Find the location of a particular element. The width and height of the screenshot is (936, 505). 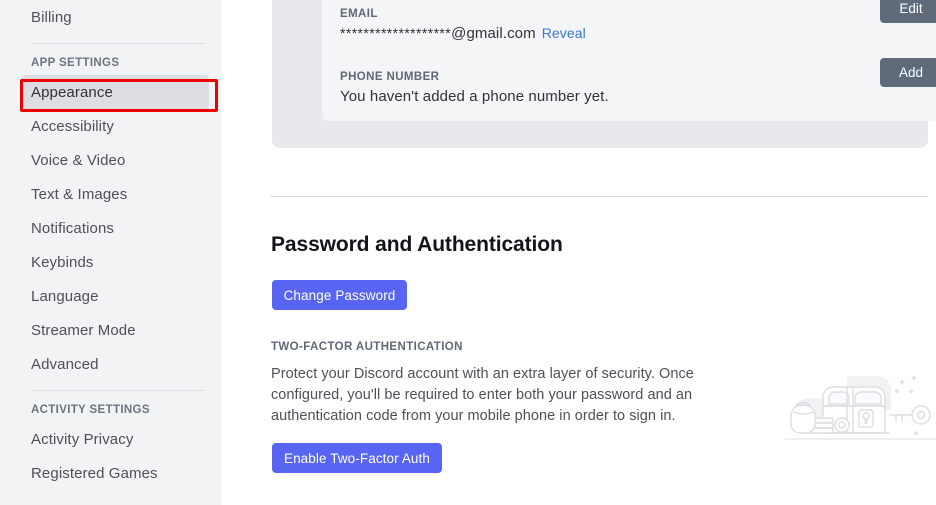

sidebar-item-label: Text & Images is located at coordinates (79, 194).